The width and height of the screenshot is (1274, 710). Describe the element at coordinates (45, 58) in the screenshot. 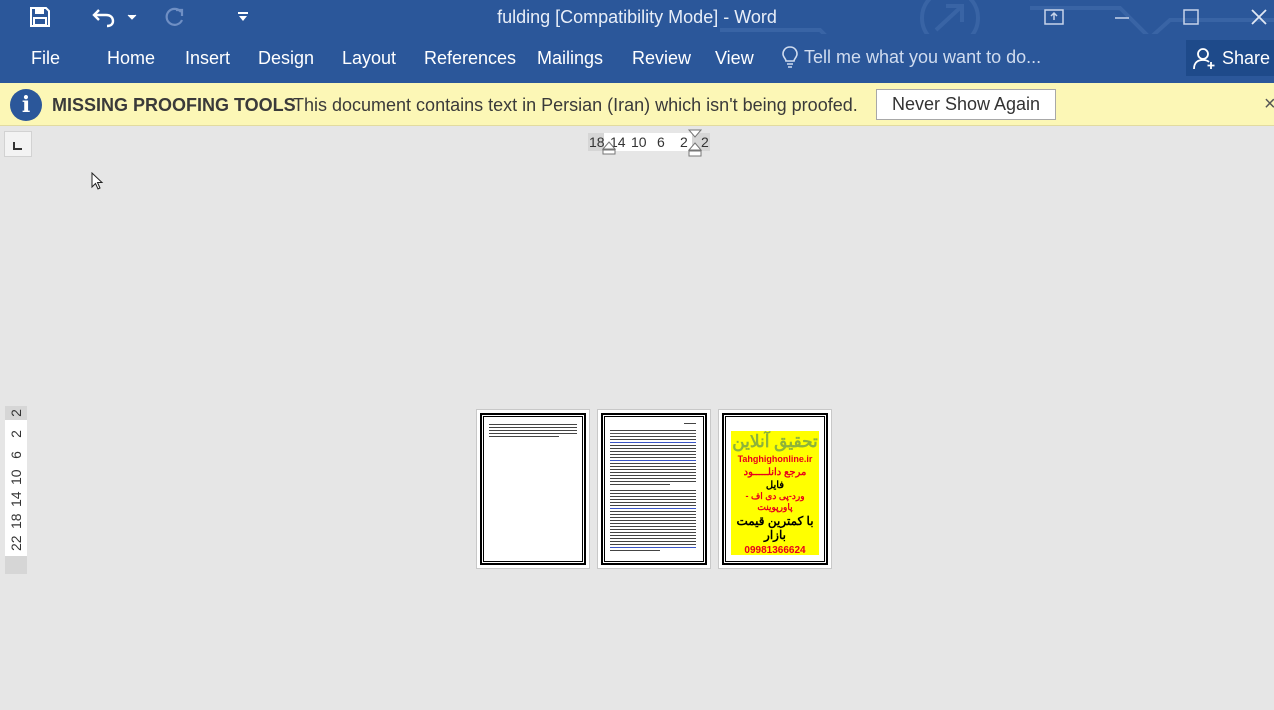

I see `tab-file: File` at that location.